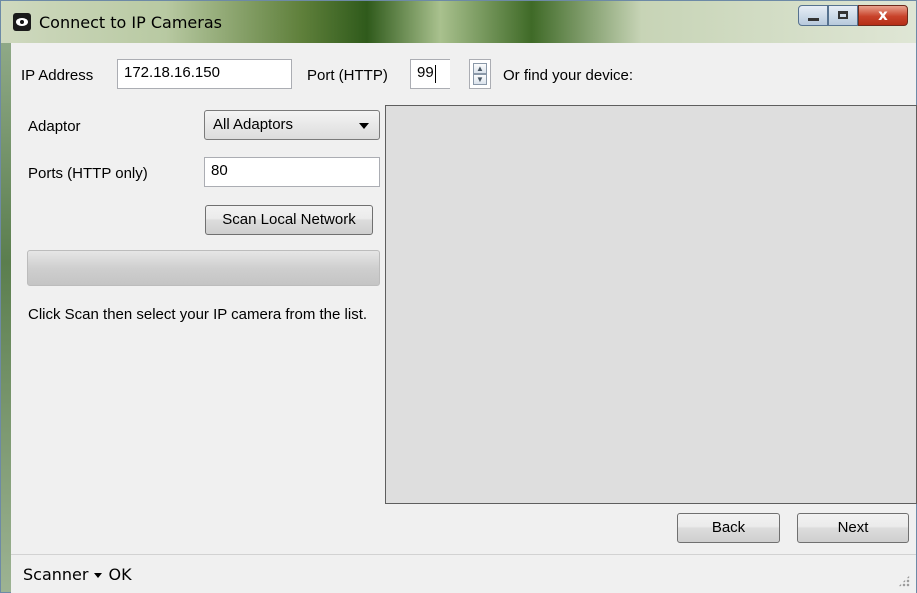 Image resolution: width=917 pixels, height=593 pixels. Describe the element at coordinates (204, 74) in the screenshot. I see `ip-address-input: 172.18.16.150` at that location.